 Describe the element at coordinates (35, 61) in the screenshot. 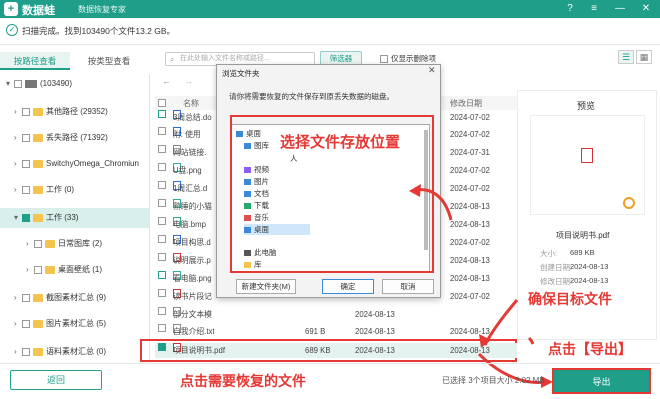

I see `tab-by-path: 按路径查看` at that location.